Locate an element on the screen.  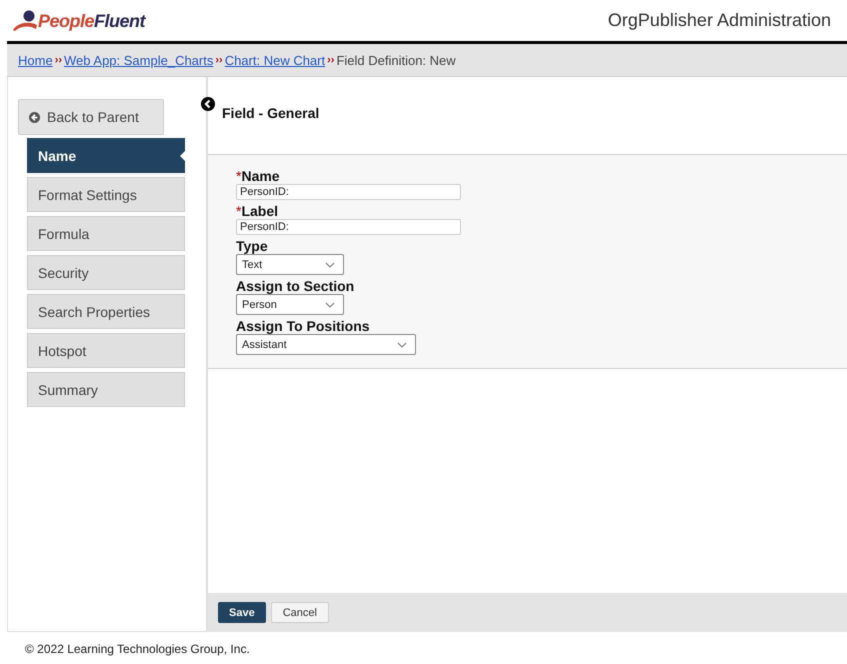
nav-tab: Search Properties is located at coordinates (106, 311).